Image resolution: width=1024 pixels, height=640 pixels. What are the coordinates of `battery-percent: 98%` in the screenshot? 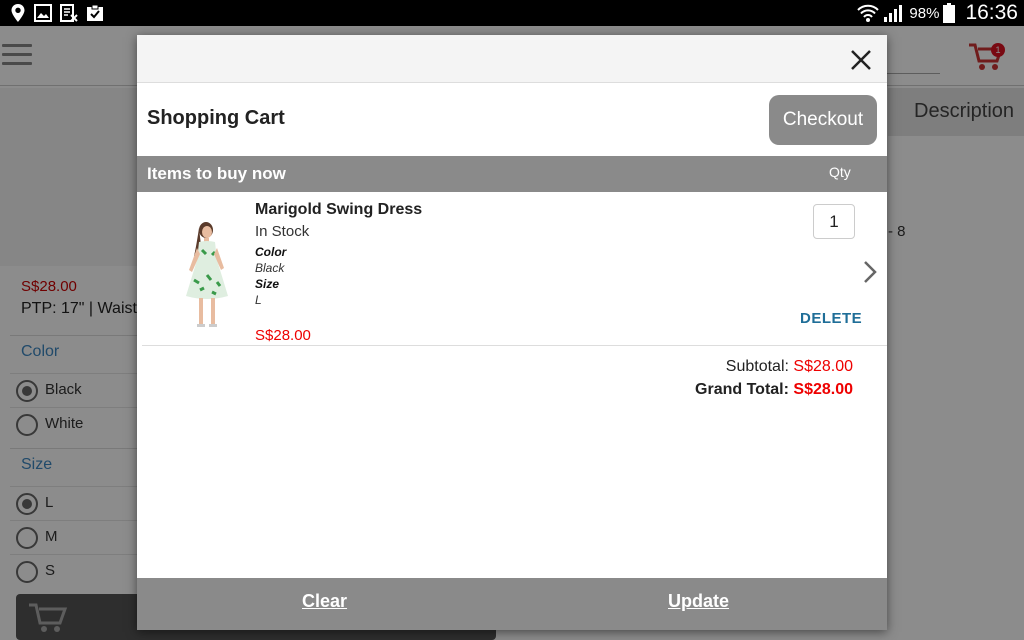 It's located at (924, 13).